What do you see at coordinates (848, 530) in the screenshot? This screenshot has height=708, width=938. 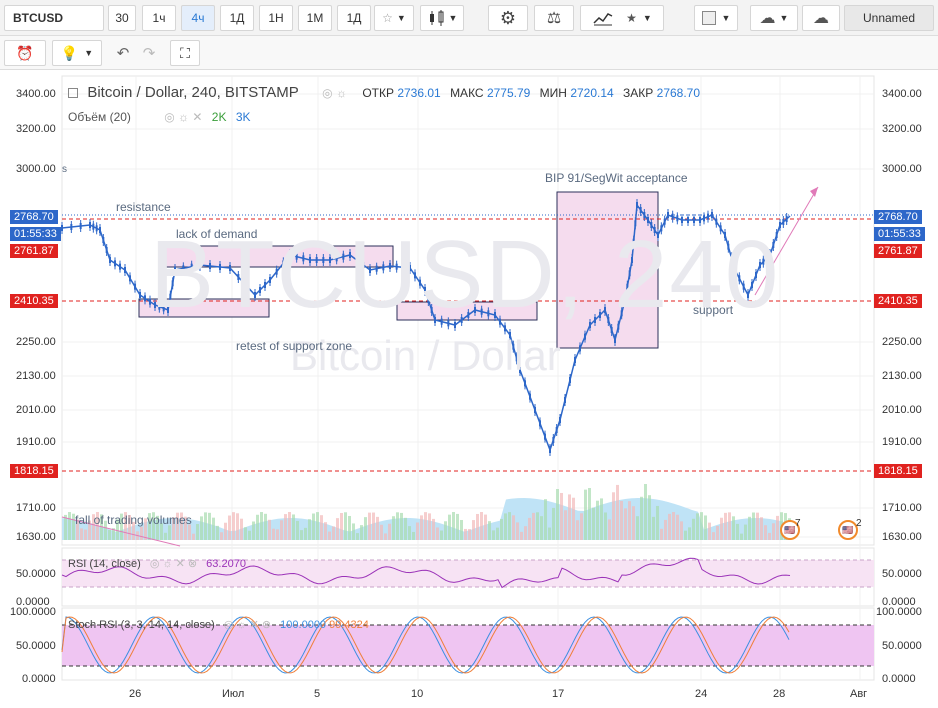 I see `event-badge: 🇺🇸` at bounding box center [848, 530].